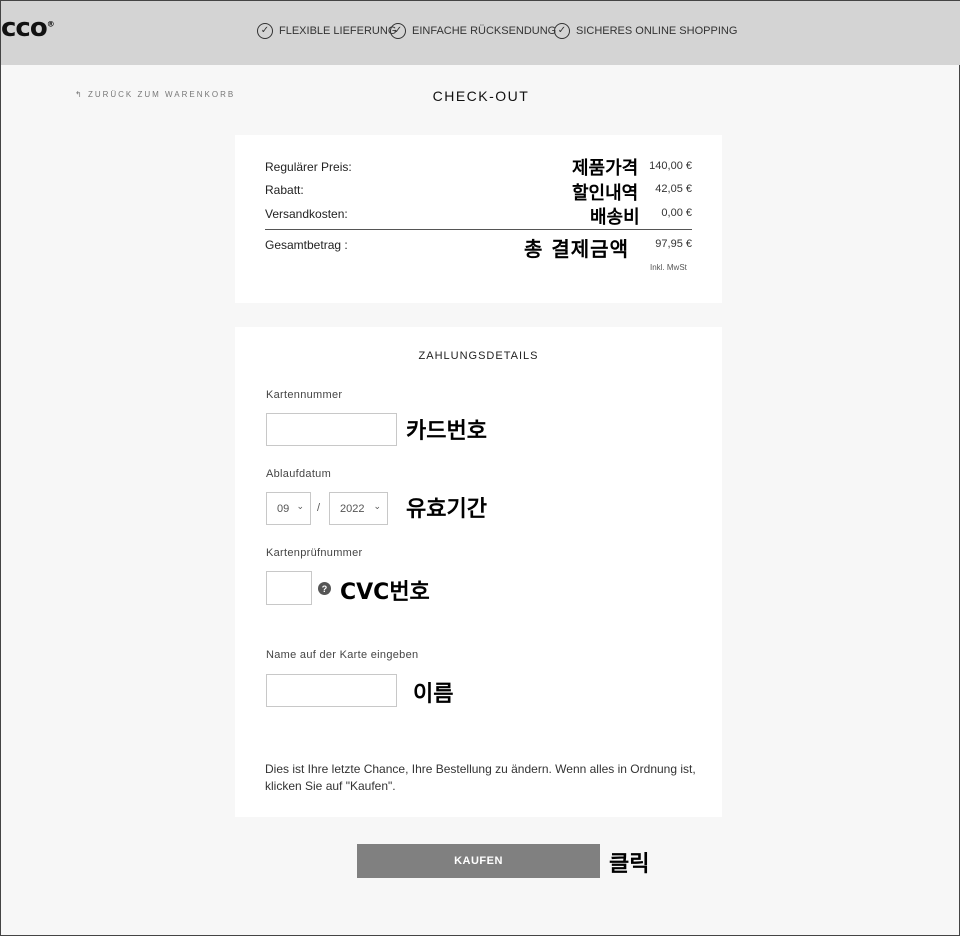 This screenshot has height=936, width=960. I want to click on registered-mark-icon: ®, so click(50, 24).